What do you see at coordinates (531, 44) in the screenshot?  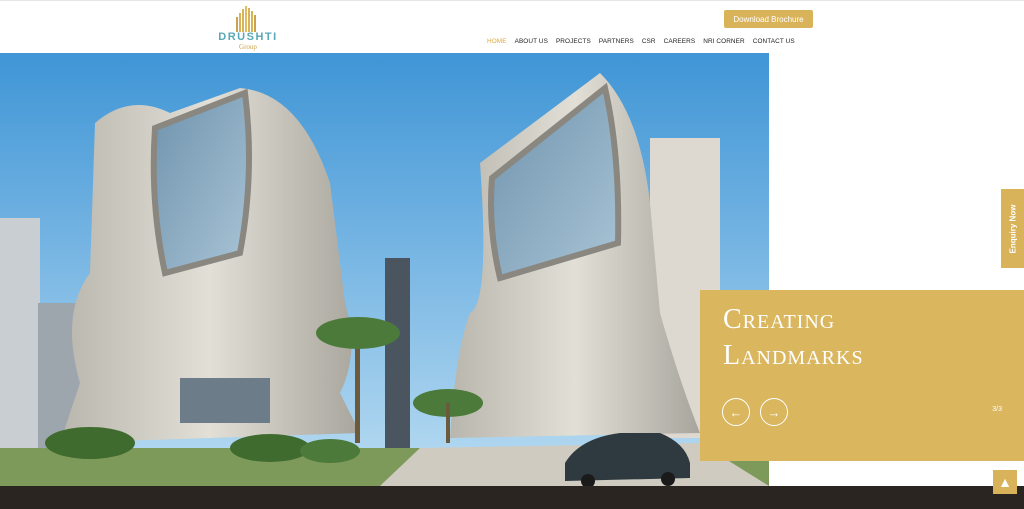 I see `nav-item-about-us: ABOUT US` at bounding box center [531, 44].